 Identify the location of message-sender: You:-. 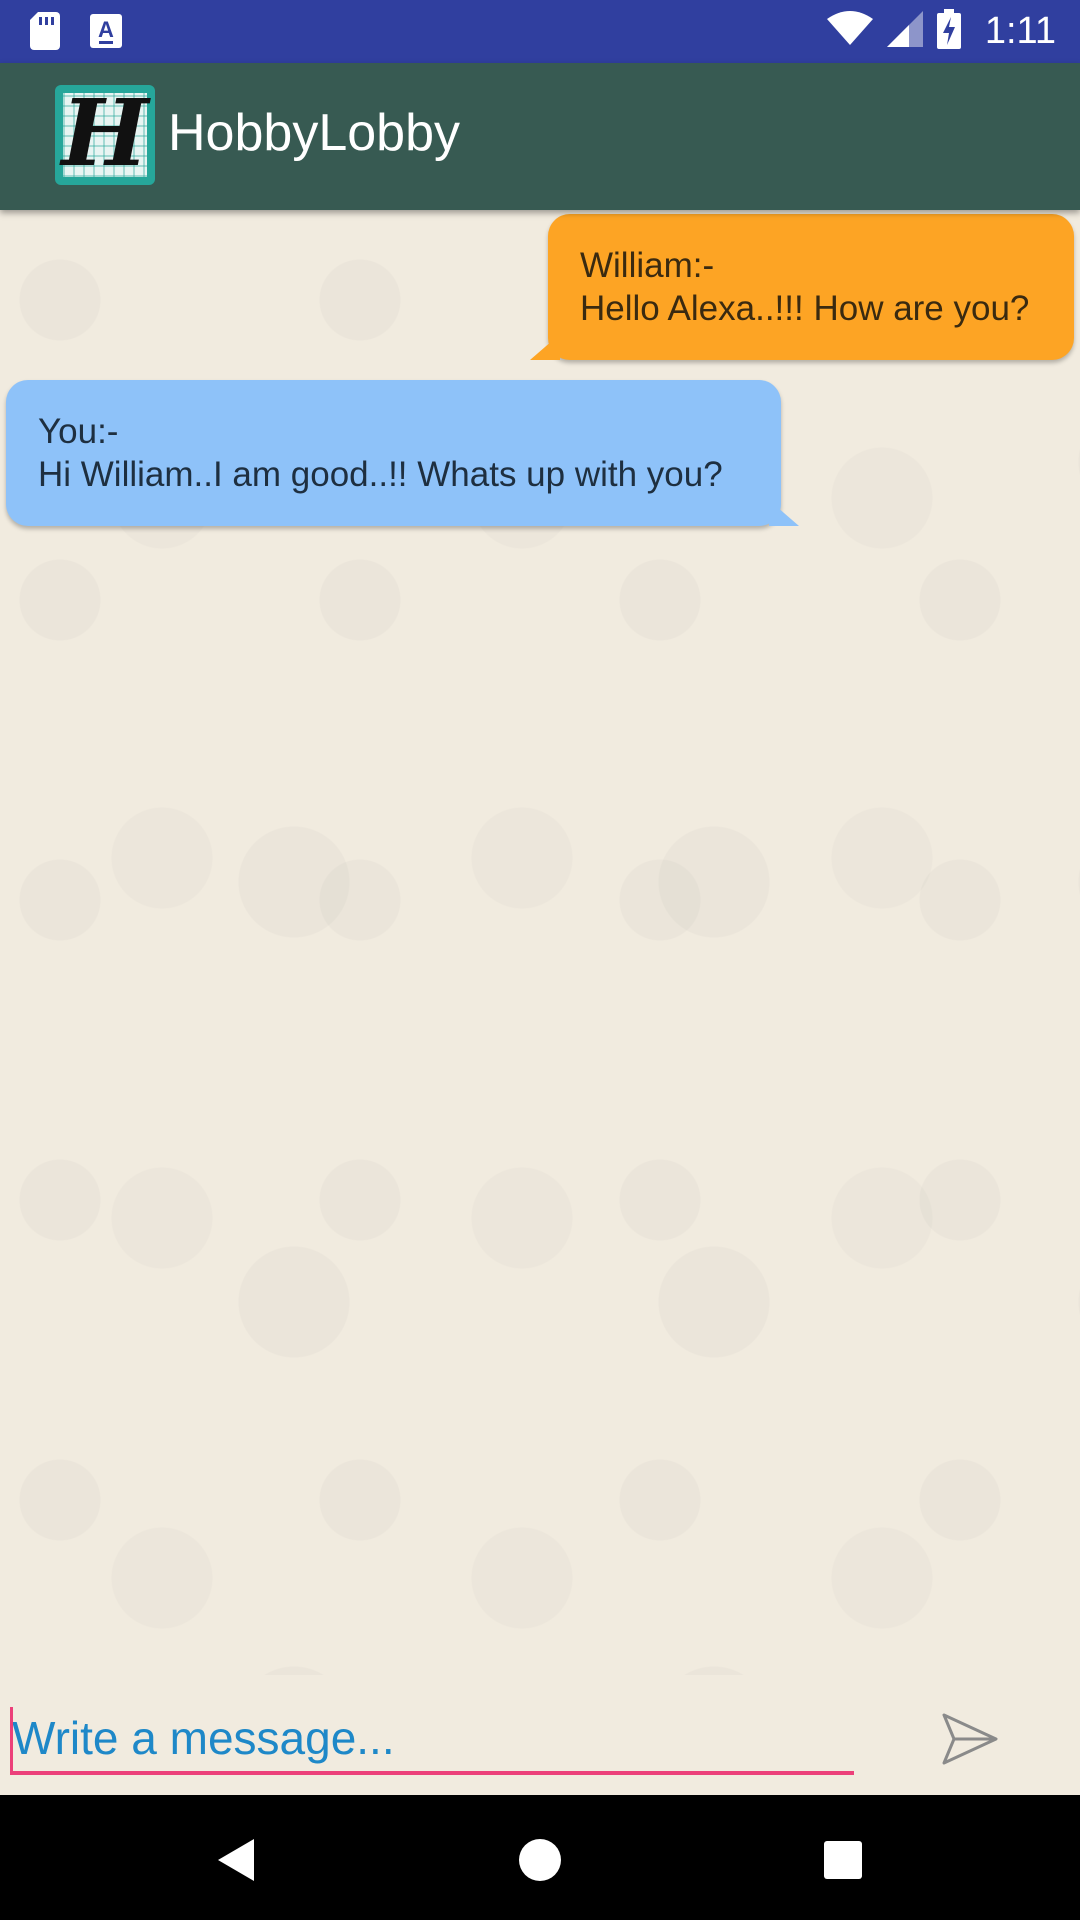
(78, 431).